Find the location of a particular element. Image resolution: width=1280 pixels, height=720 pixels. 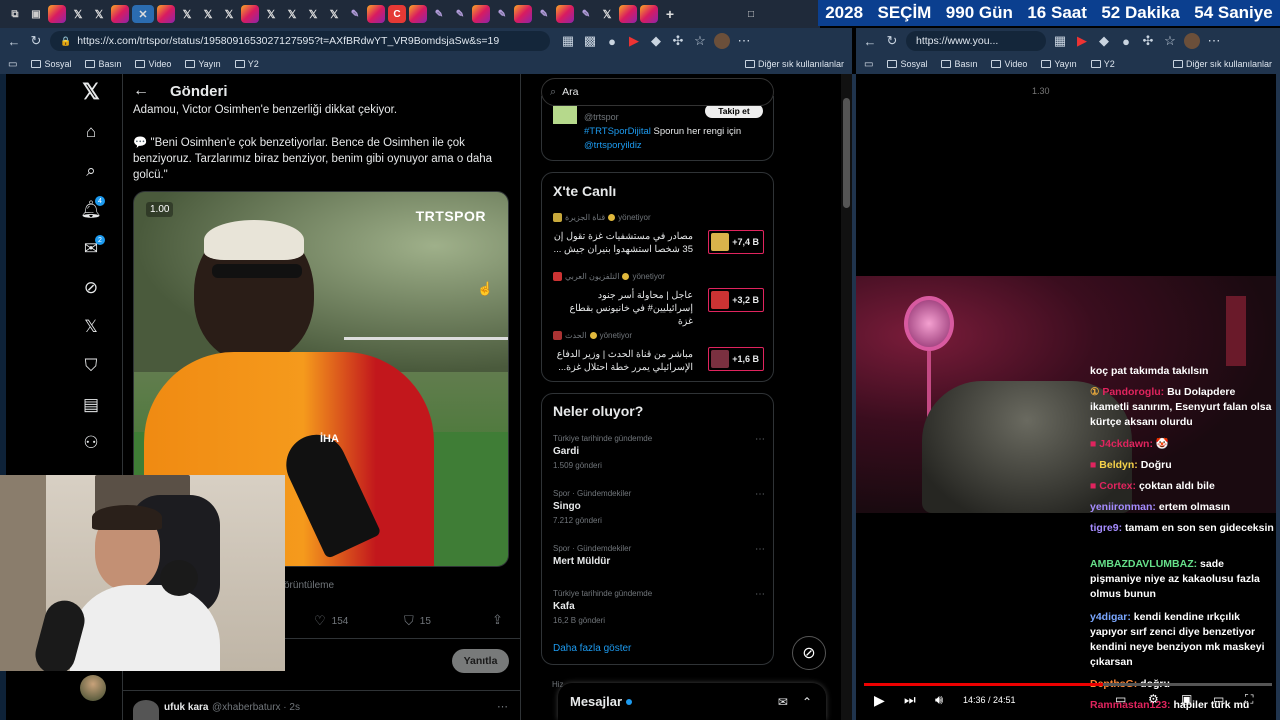

yt-volume-icon: 🔊︎ is located at coordinates (939, 700).